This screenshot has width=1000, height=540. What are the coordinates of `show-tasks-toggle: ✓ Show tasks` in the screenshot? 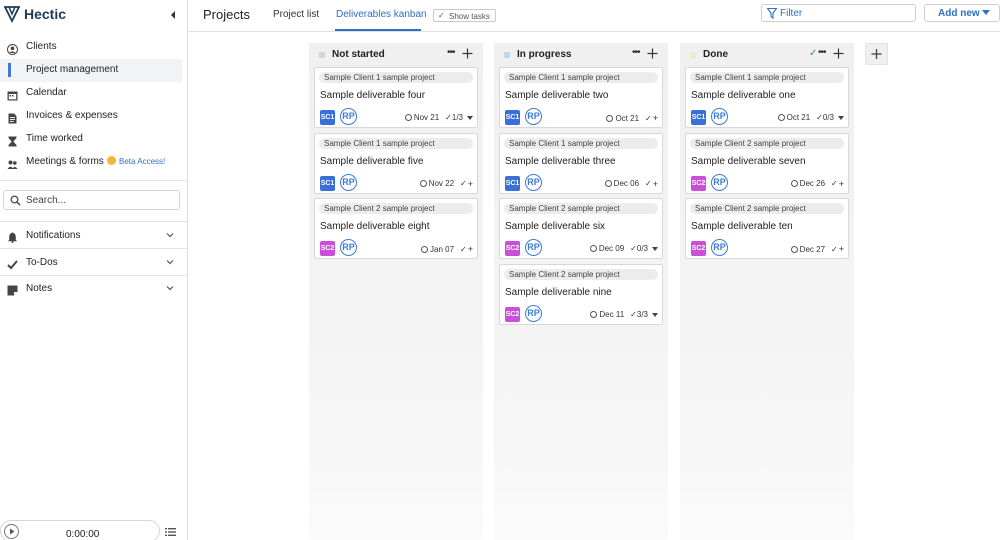 It's located at (464, 15).